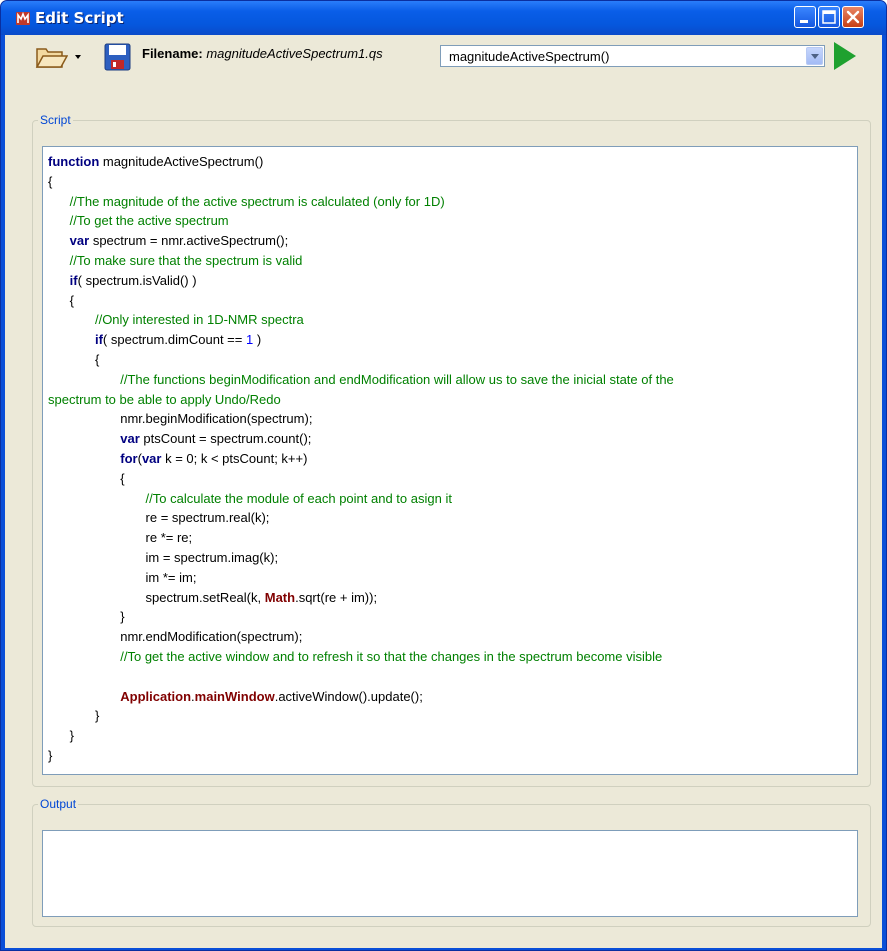 Image resolution: width=887 pixels, height=951 pixels. I want to click on code-line: var spectrum = nmr.activeSpectrum();, so click(168, 240).